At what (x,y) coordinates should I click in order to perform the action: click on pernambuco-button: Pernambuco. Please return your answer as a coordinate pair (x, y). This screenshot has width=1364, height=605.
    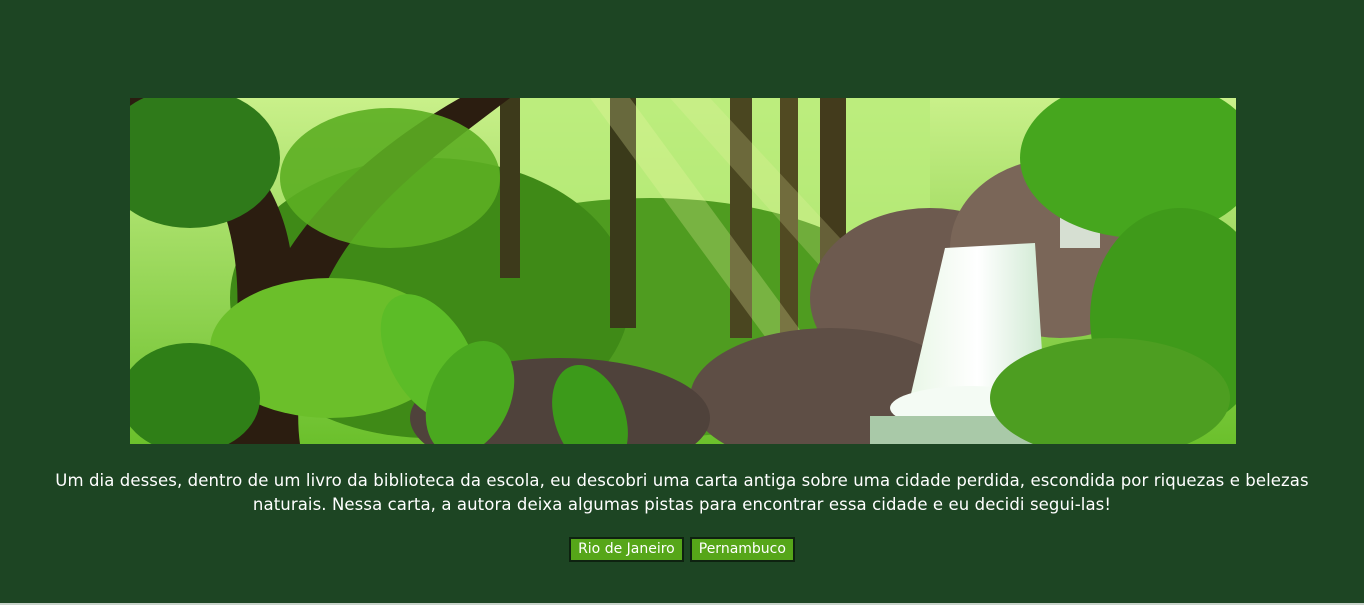
    Looking at the image, I should click on (742, 549).